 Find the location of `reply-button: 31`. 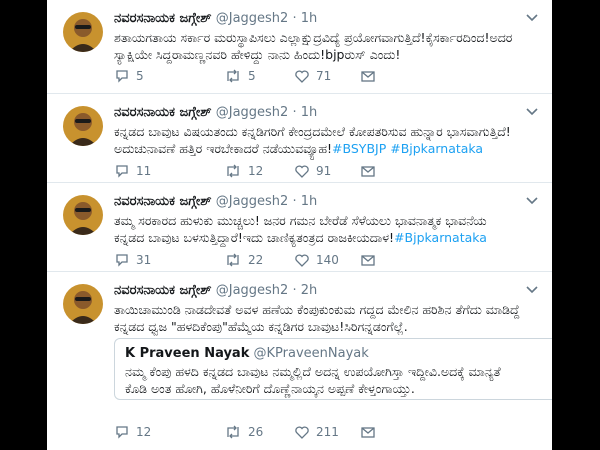

reply-button: 31 is located at coordinates (132, 260).